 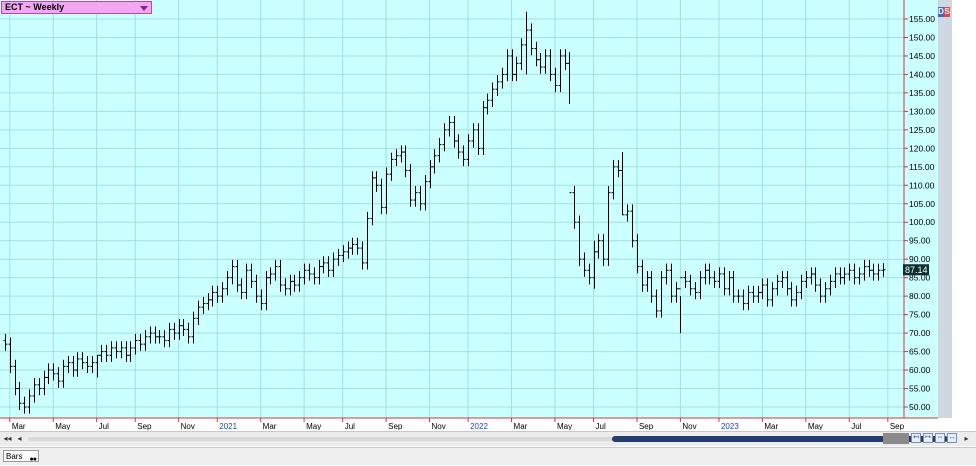 I want to click on right-panel-margin, so click(x=964, y=209).